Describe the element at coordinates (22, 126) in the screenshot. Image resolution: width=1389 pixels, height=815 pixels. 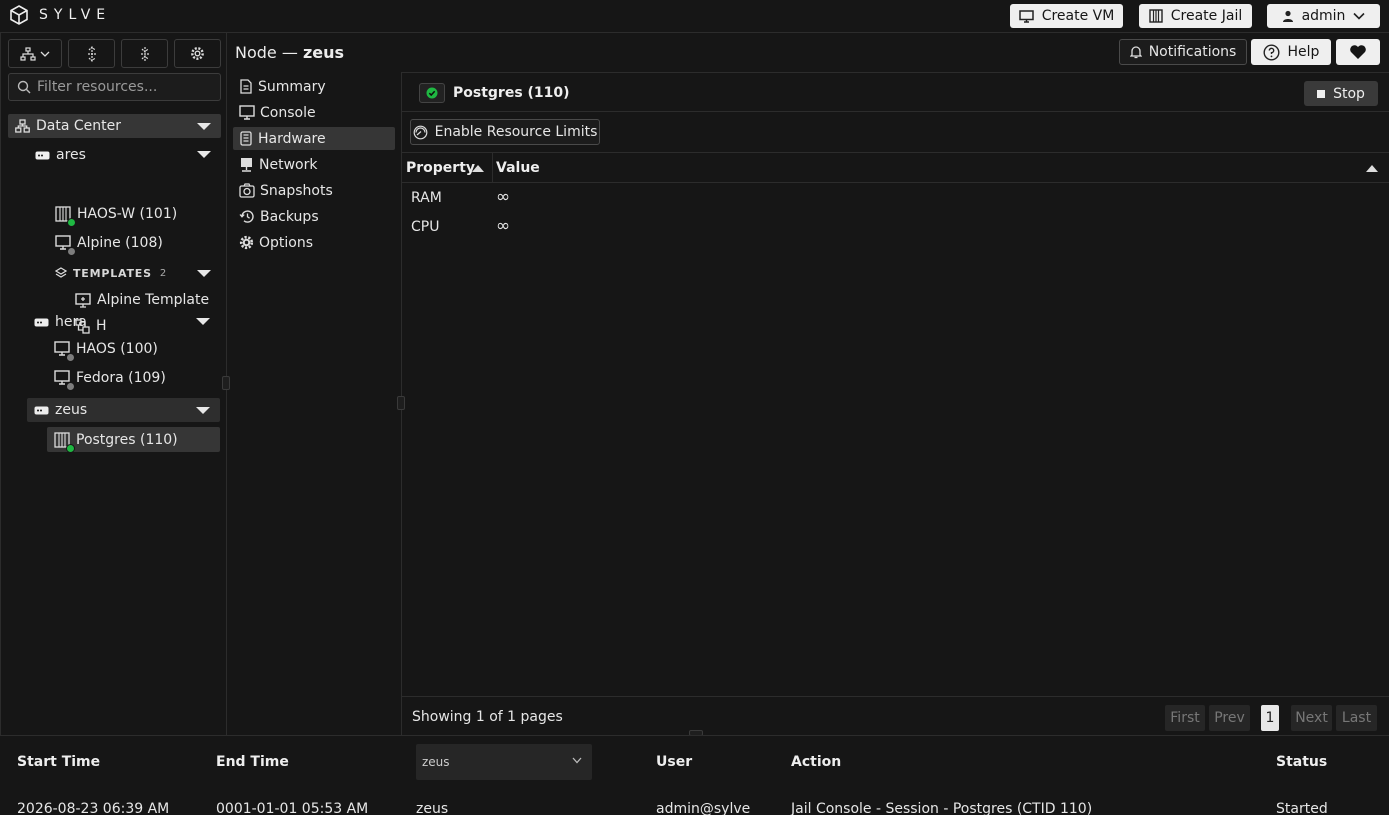
I see `datacenter-icon` at that location.